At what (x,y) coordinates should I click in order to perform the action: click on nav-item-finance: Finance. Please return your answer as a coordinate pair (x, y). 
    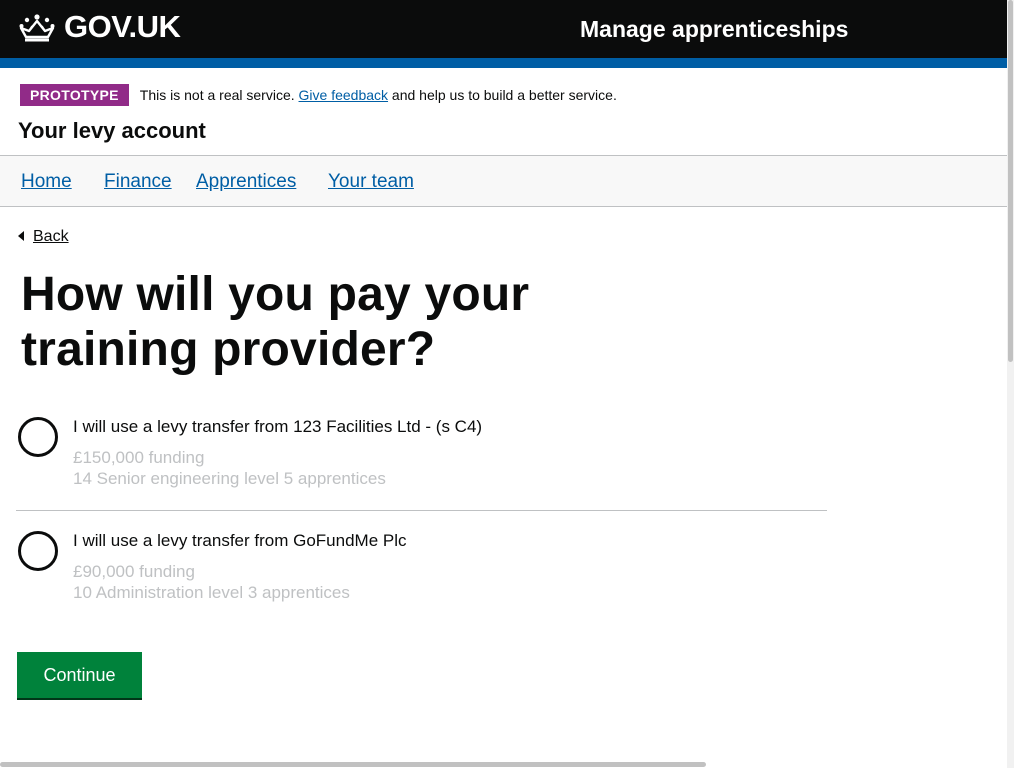
    Looking at the image, I should click on (138, 182).